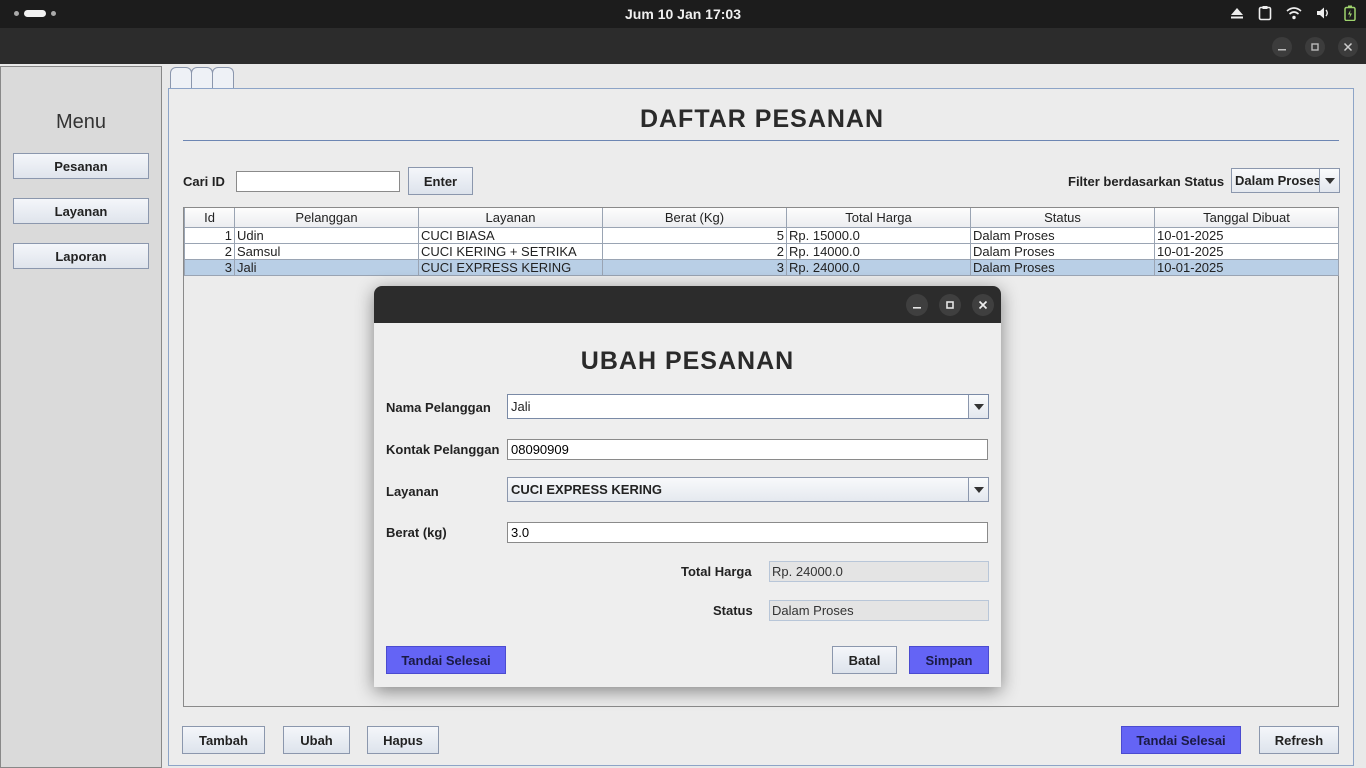 Image resolution: width=1366 pixels, height=768 pixels. What do you see at coordinates (687, 361) in the screenshot?
I see `dialog-title: UBAH PESANAN` at bounding box center [687, 361].